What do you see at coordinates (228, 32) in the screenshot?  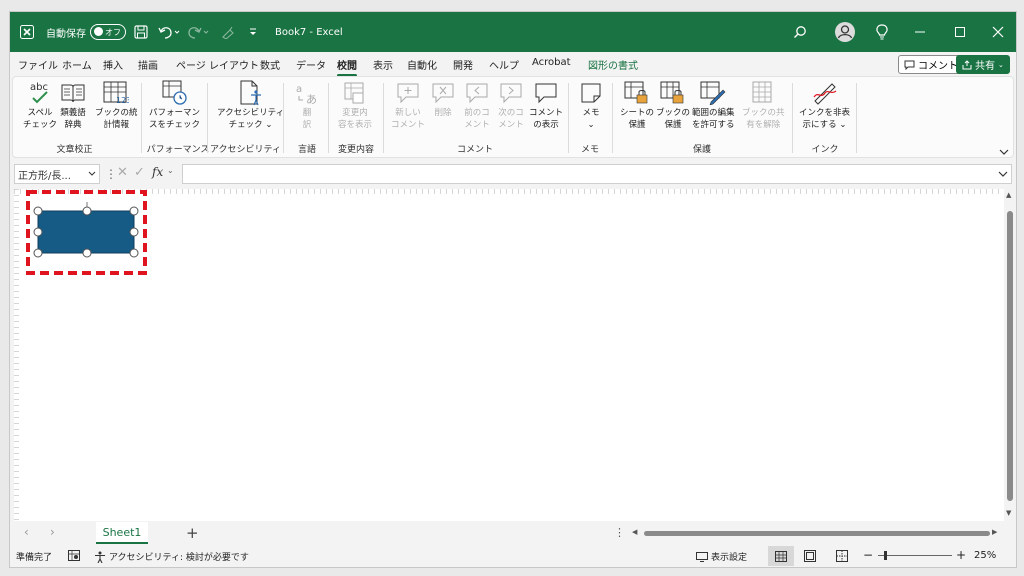 I see `format-painter-icon` at bounding box center [228, 32].